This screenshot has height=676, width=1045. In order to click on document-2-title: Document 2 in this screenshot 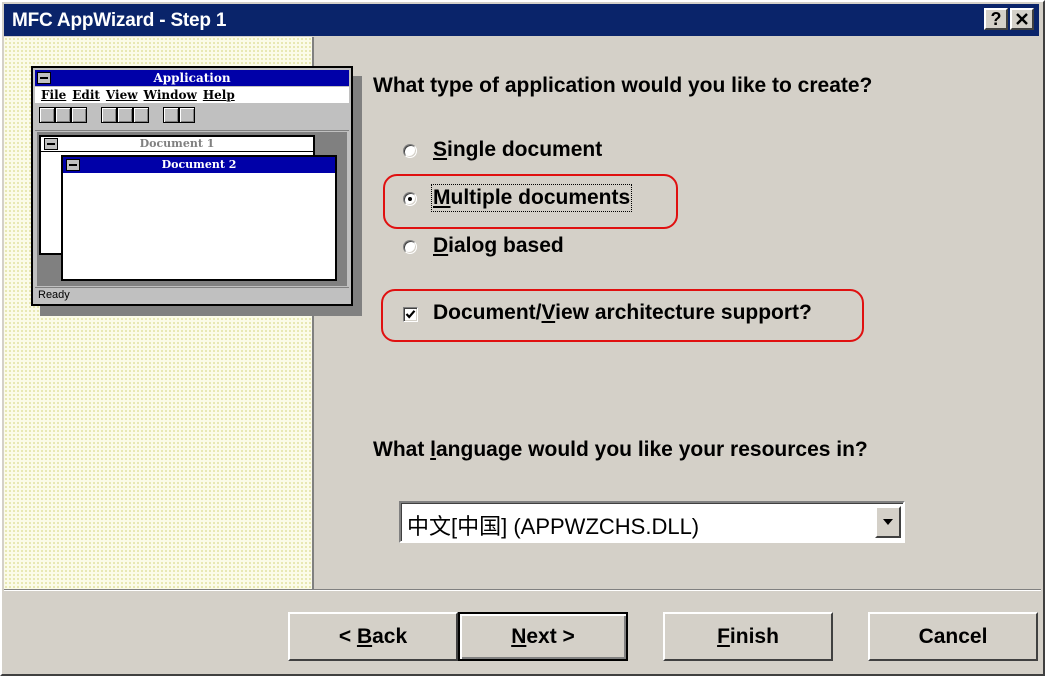, I will do `click(199, 165)`.